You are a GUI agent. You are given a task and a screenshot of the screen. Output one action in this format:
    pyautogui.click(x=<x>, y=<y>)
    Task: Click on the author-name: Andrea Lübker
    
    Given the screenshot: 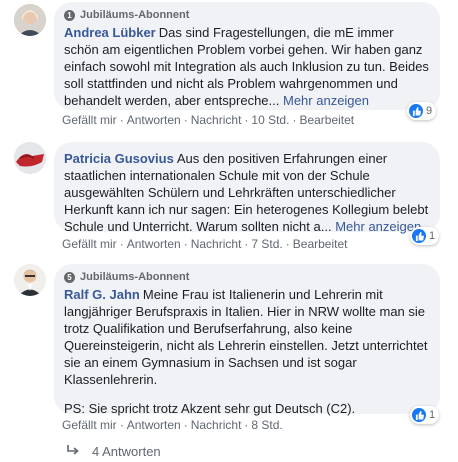 What is the action you would take?
    pyautogui.click(x=110, y=32)
    